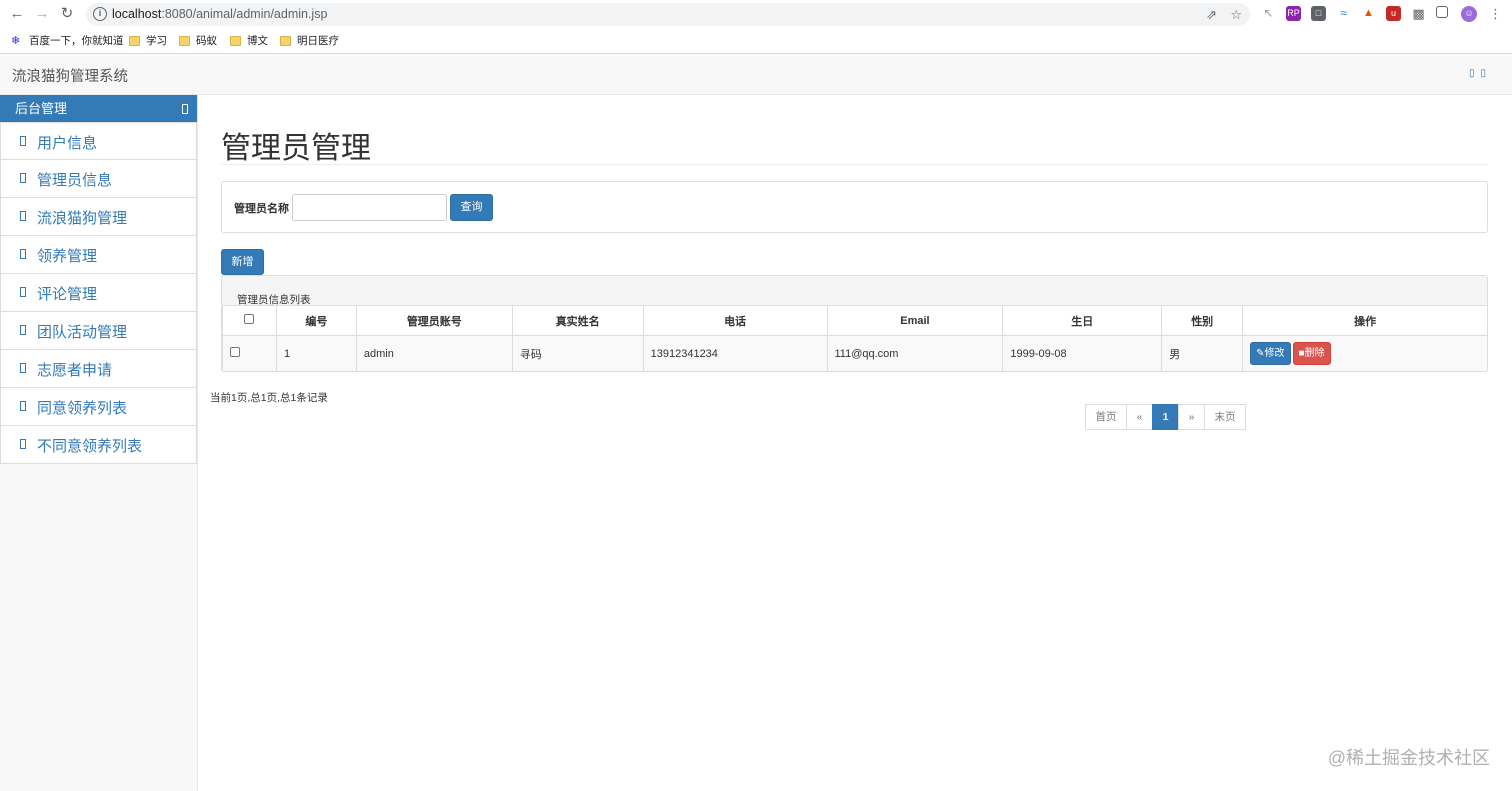  What do you see at coordinates (206, 41) in the screenshot?
I see `bookmark-label: 码蚁` at bounding box center [206, 41].